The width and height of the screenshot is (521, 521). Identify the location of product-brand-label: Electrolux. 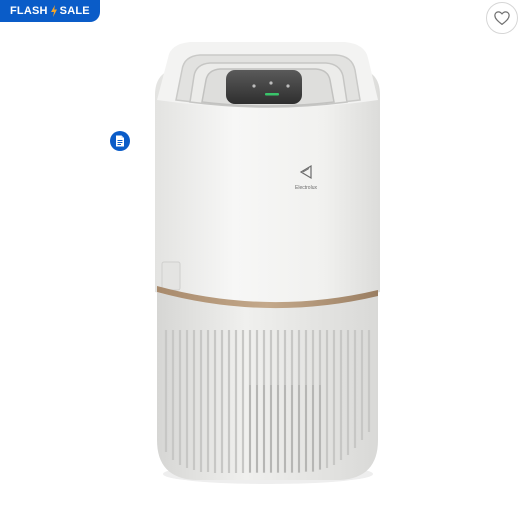
(306, 188).